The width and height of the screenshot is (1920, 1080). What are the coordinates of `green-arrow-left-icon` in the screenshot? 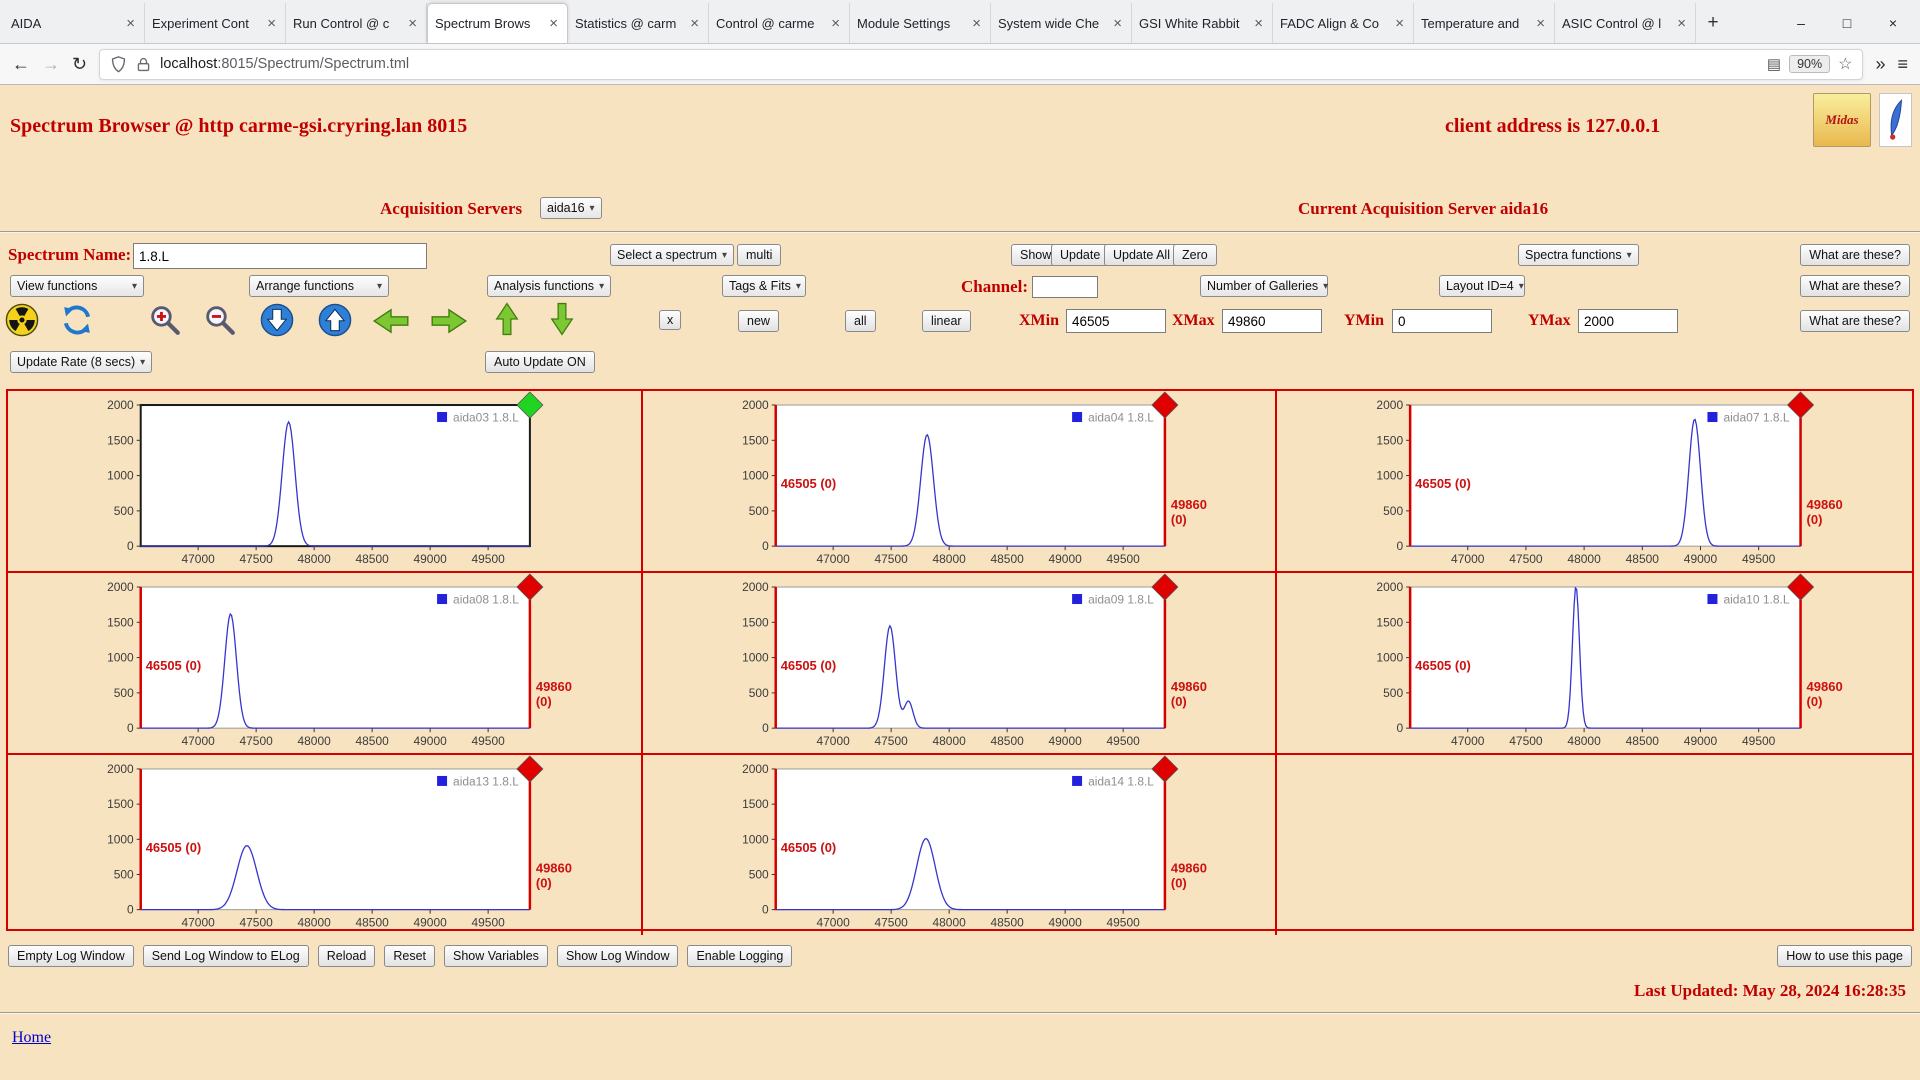 It's located at (391, 321).